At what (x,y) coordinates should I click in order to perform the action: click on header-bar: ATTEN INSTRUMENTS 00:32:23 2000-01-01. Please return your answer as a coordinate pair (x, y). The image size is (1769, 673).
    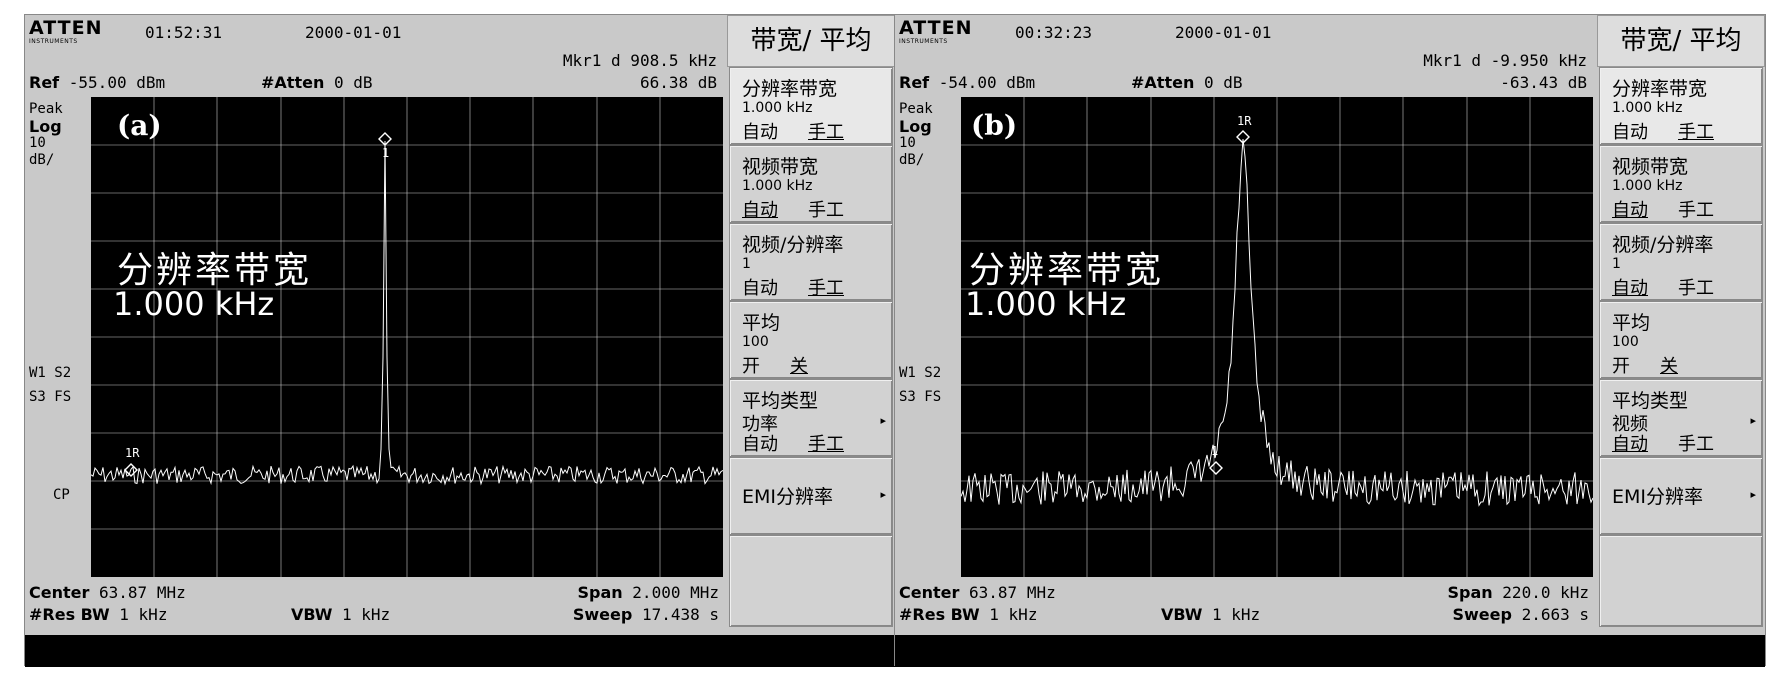
    Looking at the image, I should click on (1244, 32).